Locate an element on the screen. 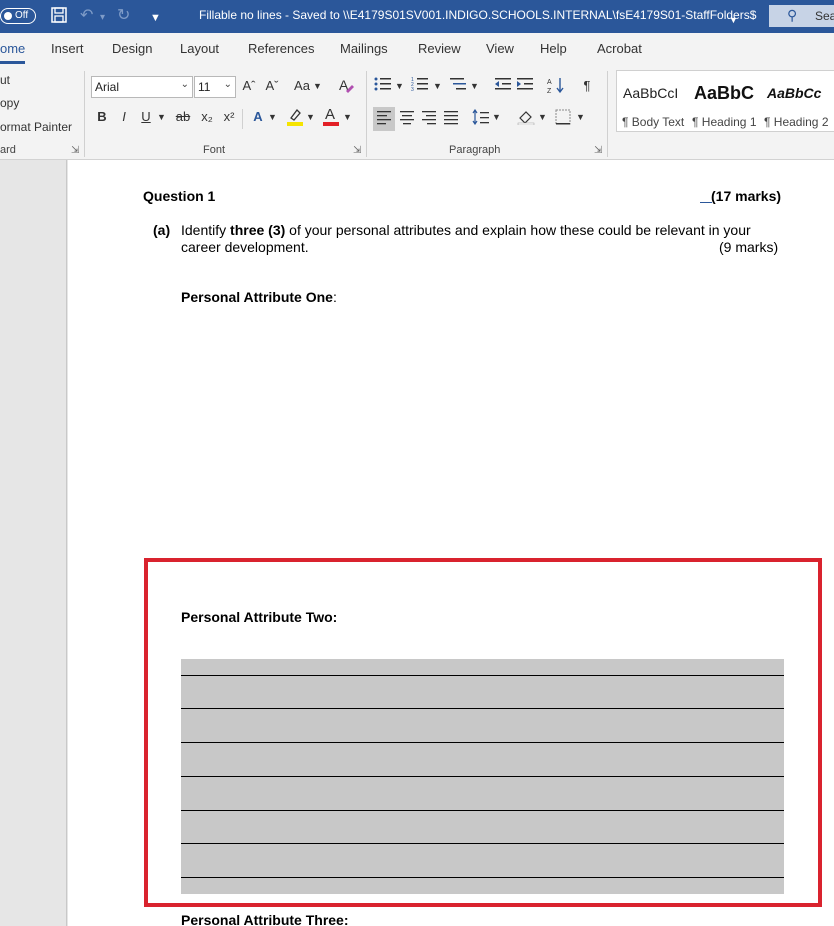 The width and height of the screenshot is (834, 926). search-placeholder: Sea is located at coordinates (824, 16).